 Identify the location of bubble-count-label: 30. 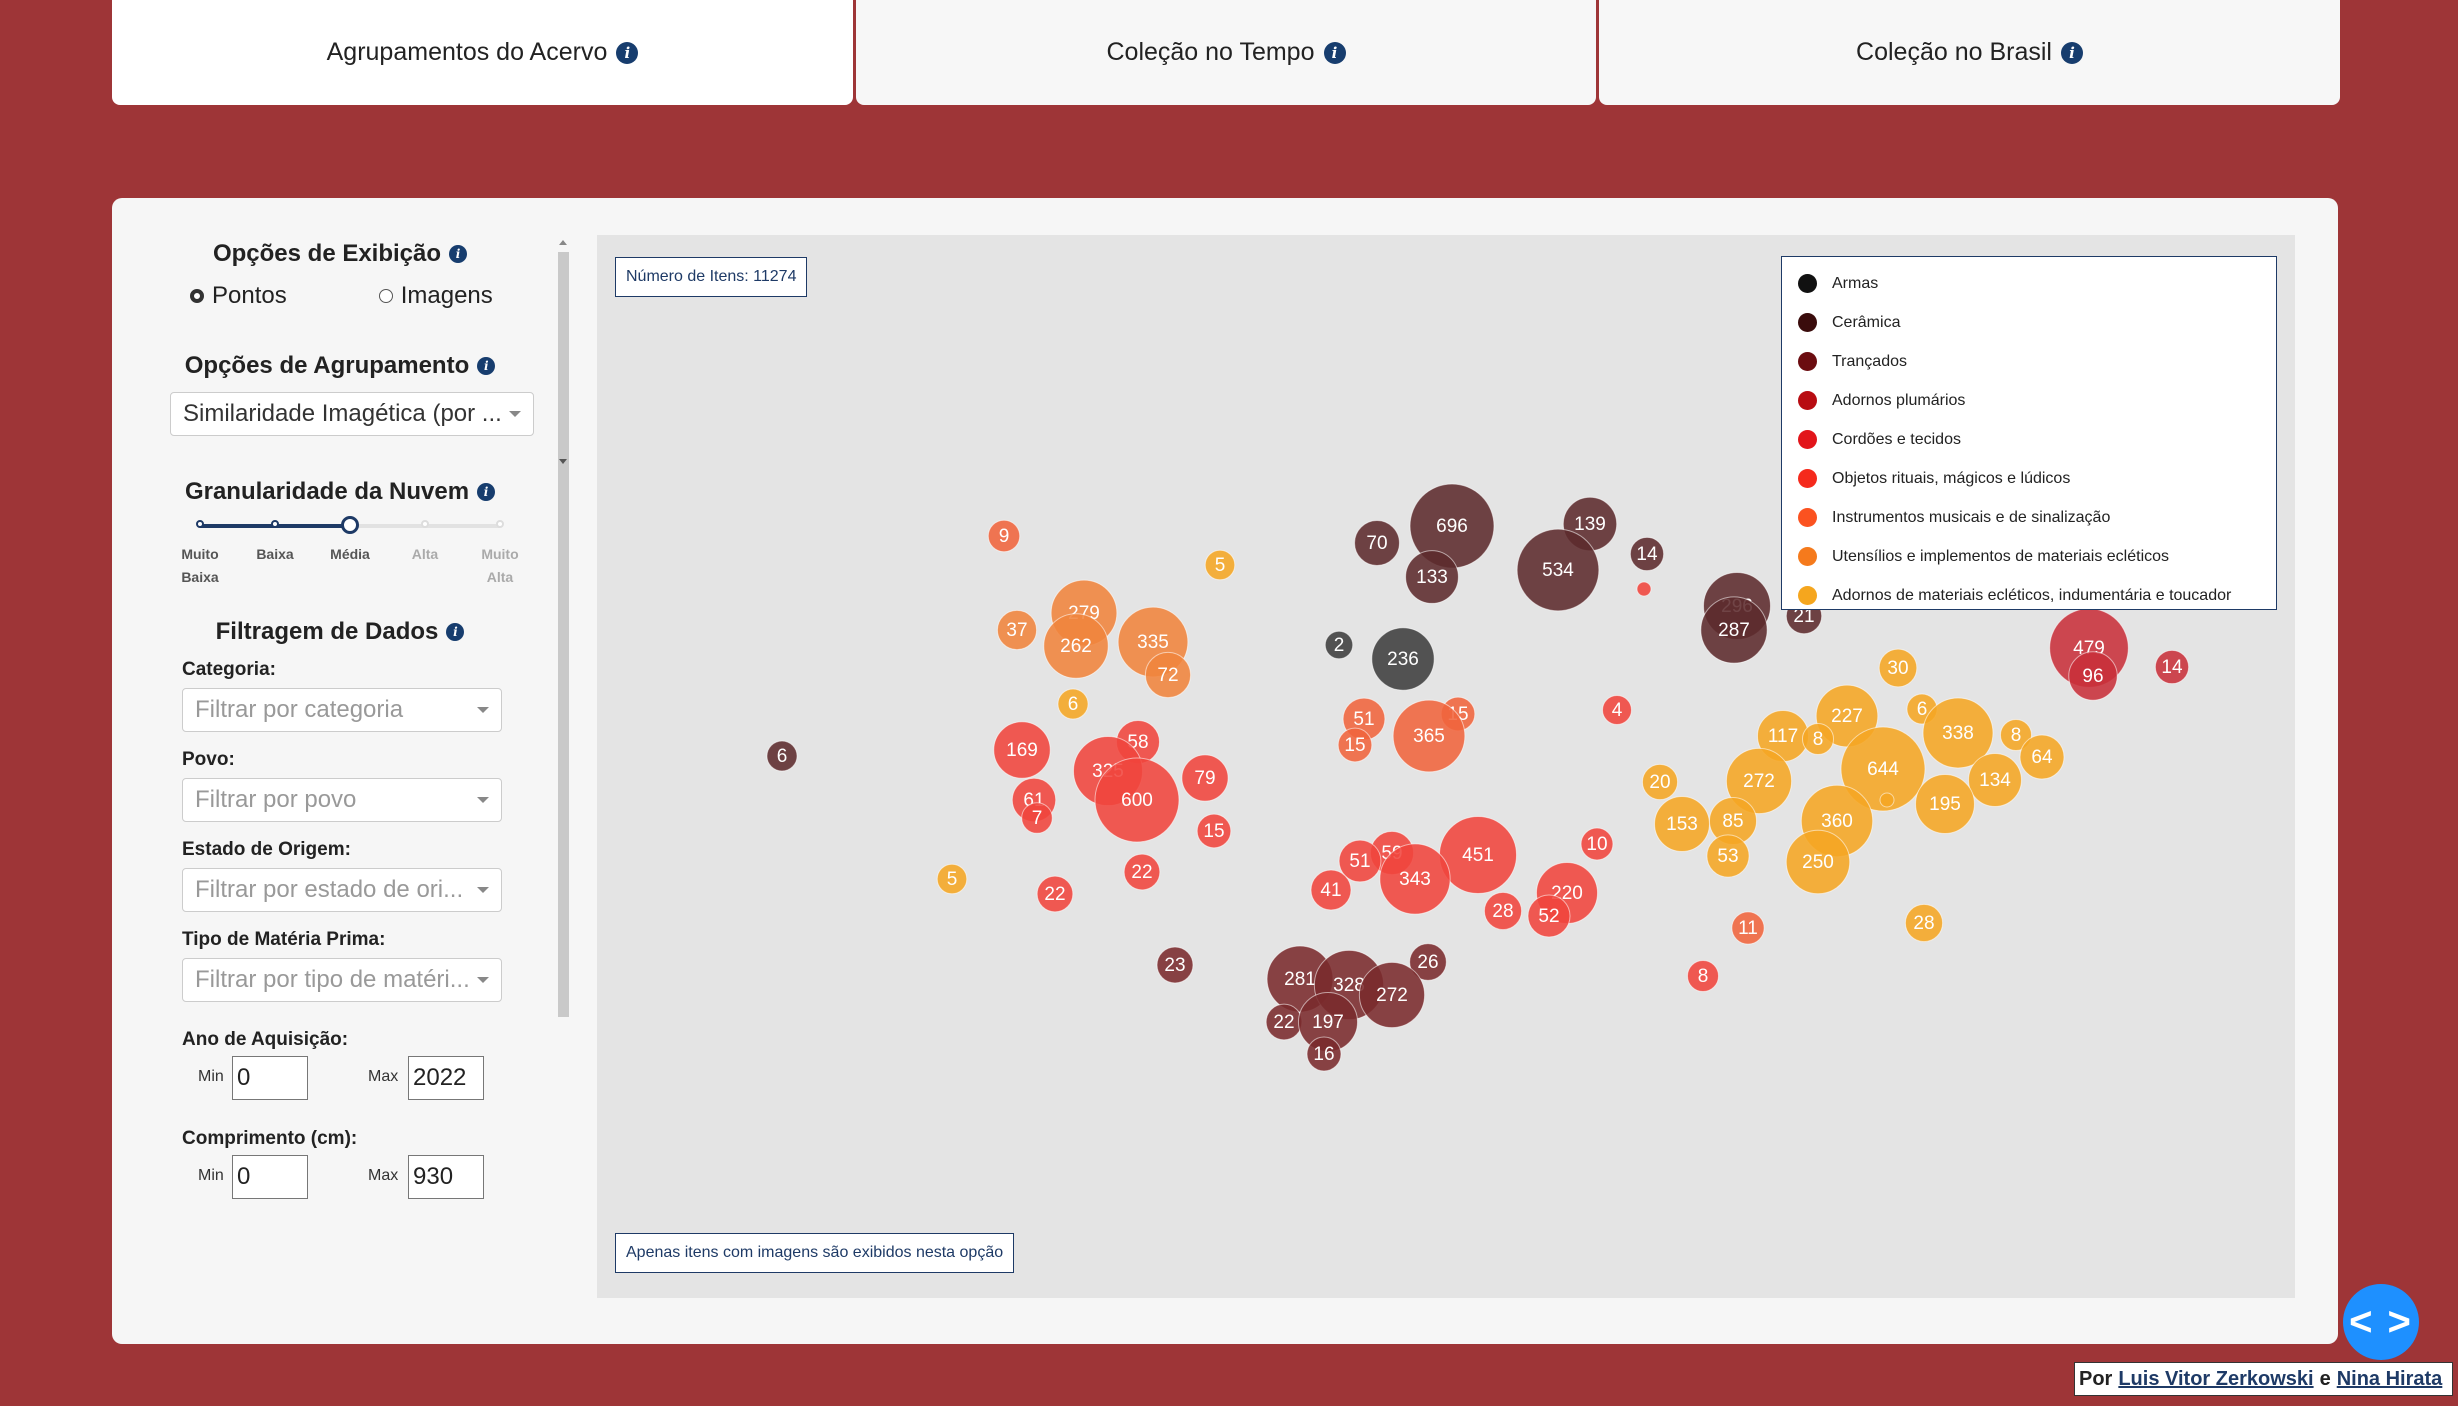
(1897, 668).